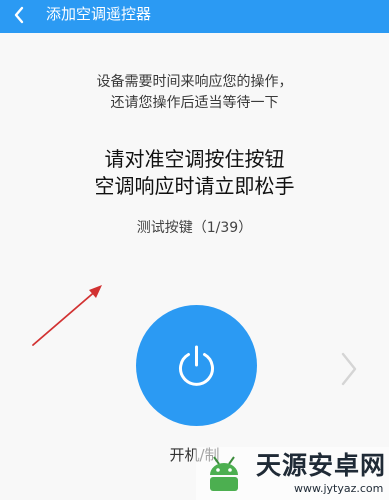 Image resolution: width=389 pixels, height=500 pixels. I want to click on back-button, so click(20, 15).